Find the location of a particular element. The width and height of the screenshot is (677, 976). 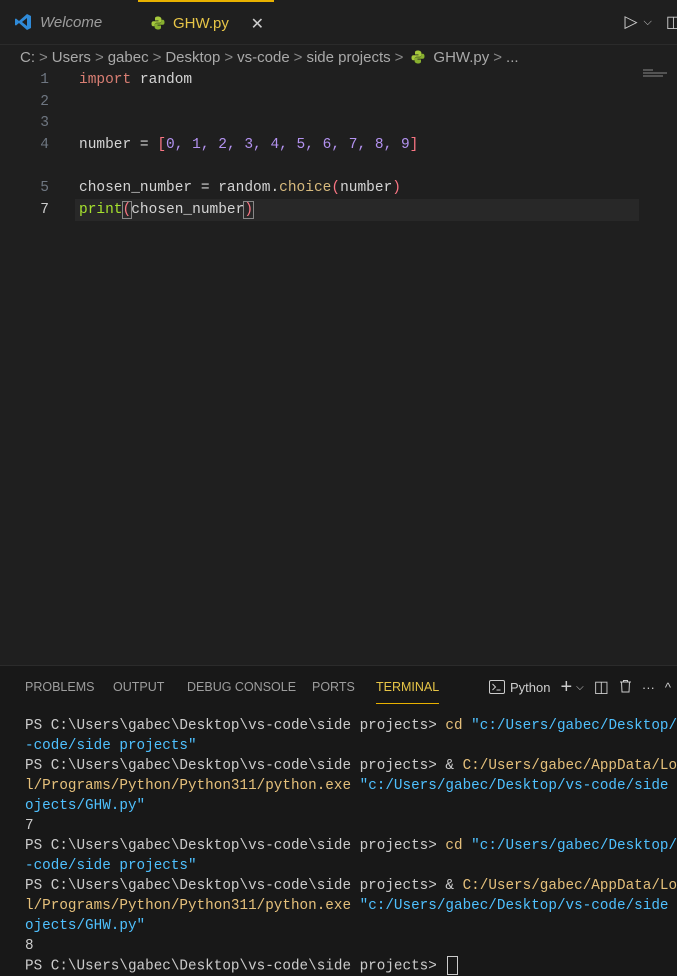

code-line: 3 is located at coordinates (338, 123).